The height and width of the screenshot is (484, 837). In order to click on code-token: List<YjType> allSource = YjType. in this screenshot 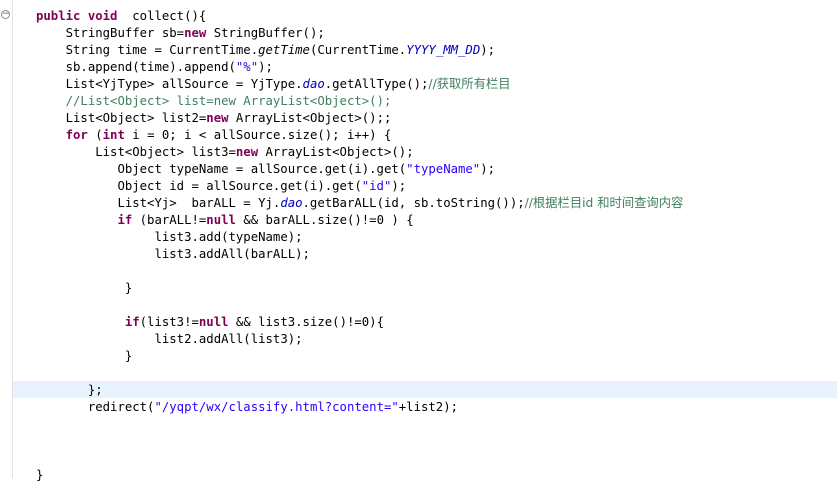, I will do `click(184, 84)`.